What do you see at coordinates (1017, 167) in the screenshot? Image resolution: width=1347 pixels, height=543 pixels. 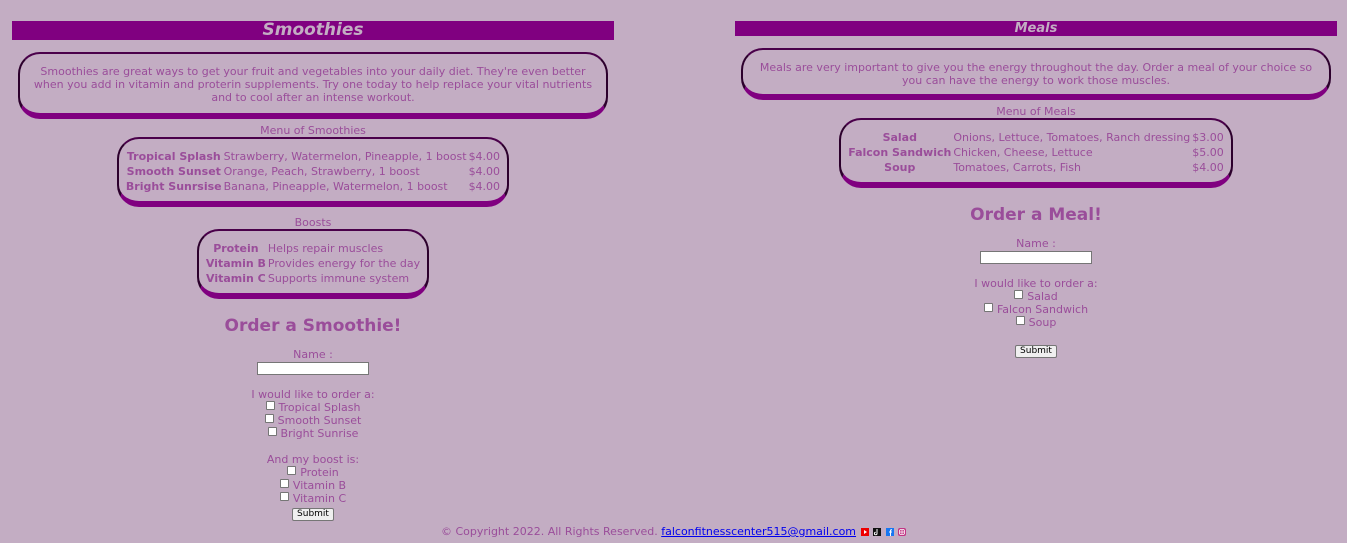 I see `menu-item-desc: Tomatoes, Carrots, Fish` at bounding box center [1017, 167].